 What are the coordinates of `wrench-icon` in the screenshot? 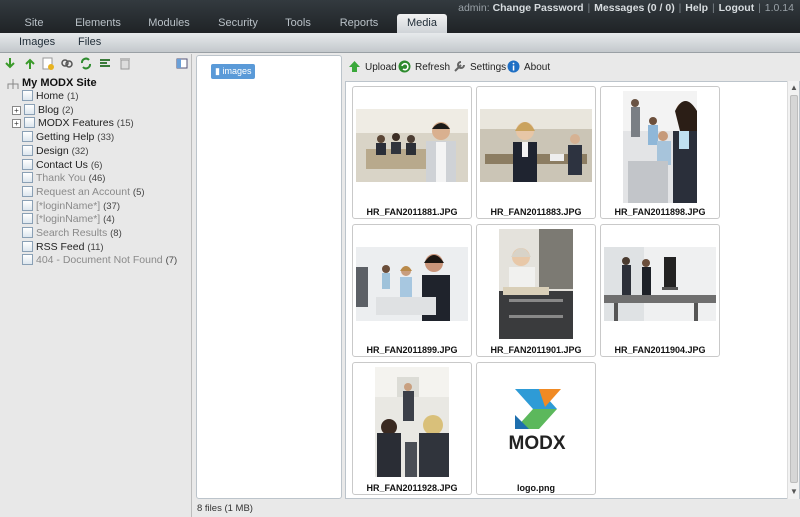 It's located at (459, 66).